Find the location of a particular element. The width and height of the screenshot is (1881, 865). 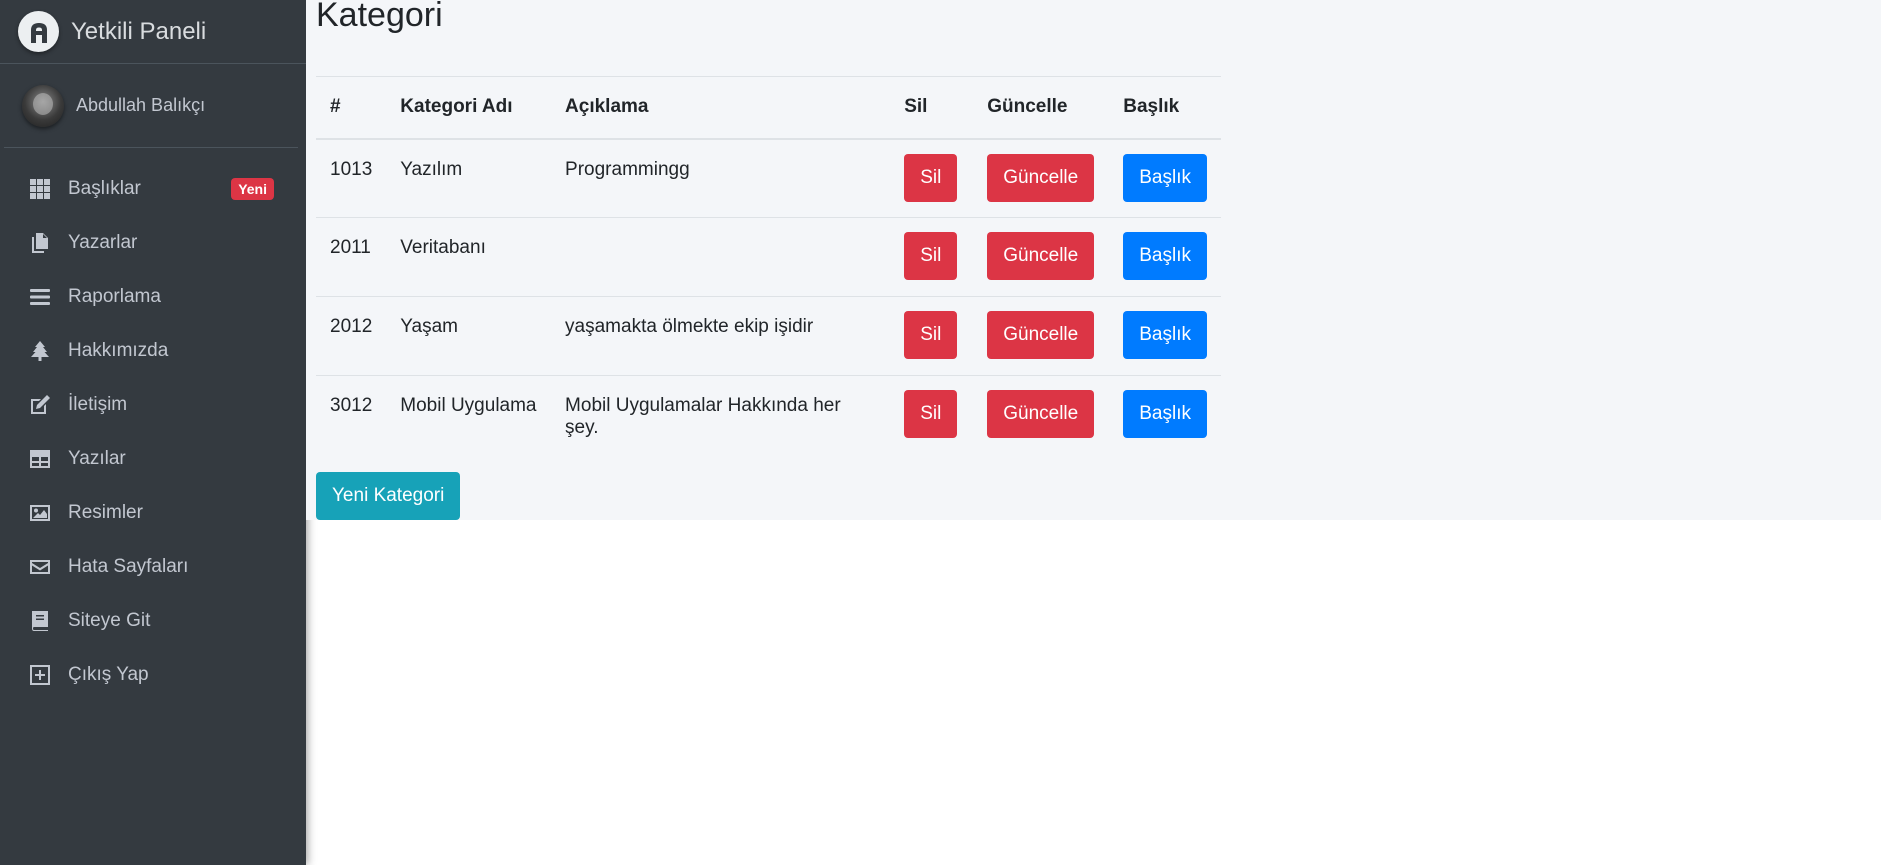

sidebar-item-label: Siteye Git is located at coordinates (109, 620).